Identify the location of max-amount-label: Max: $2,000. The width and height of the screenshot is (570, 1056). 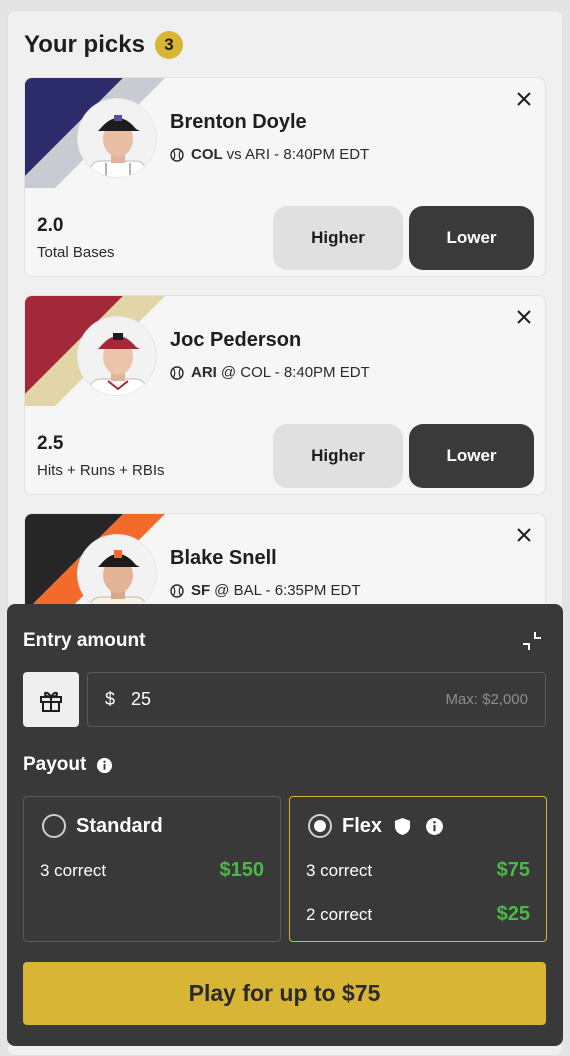
(486, 699).